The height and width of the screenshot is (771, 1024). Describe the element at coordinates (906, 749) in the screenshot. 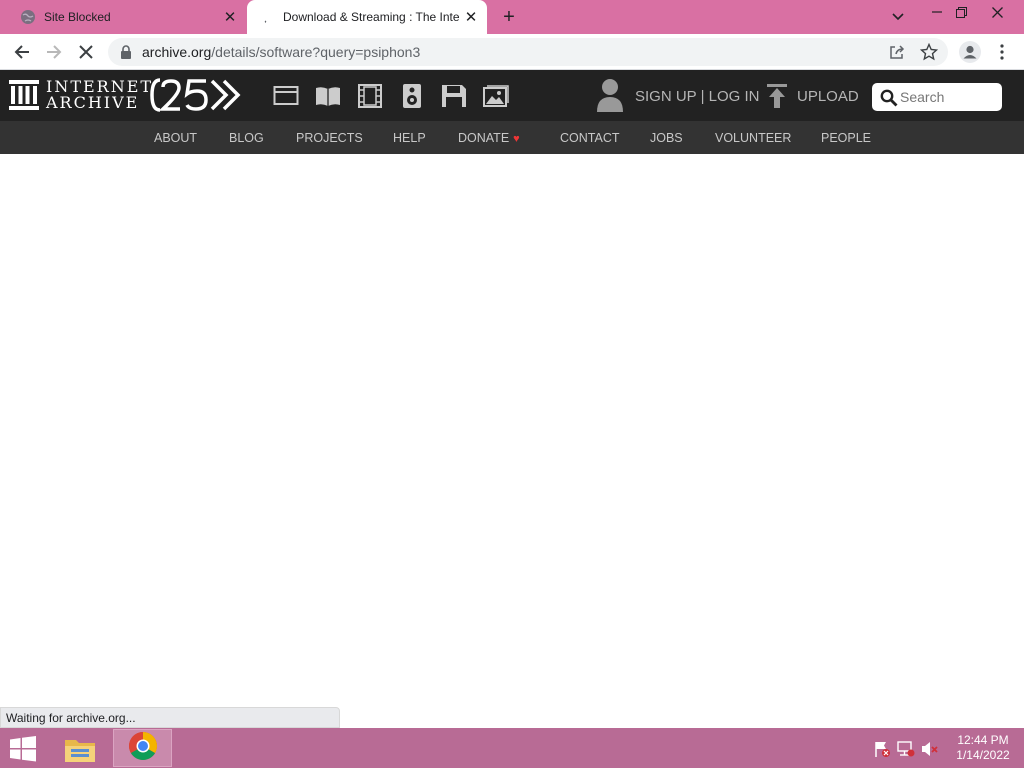

I see `network-icon` at that location.